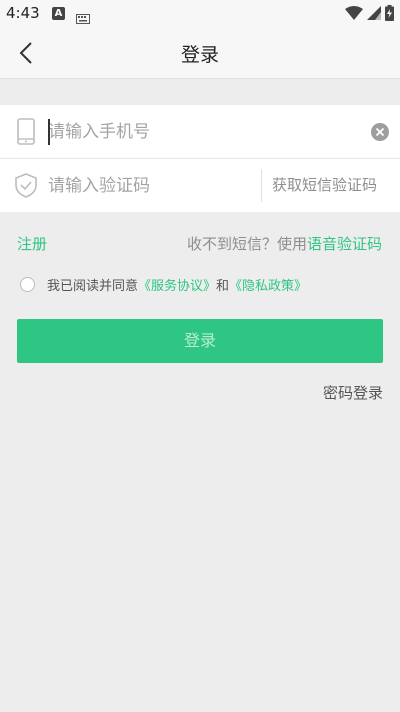 This screenshot has width=400, height=712. Describe the element at coordinates (354, 15) in the screenshot. I see `wifi-icon` at that location.